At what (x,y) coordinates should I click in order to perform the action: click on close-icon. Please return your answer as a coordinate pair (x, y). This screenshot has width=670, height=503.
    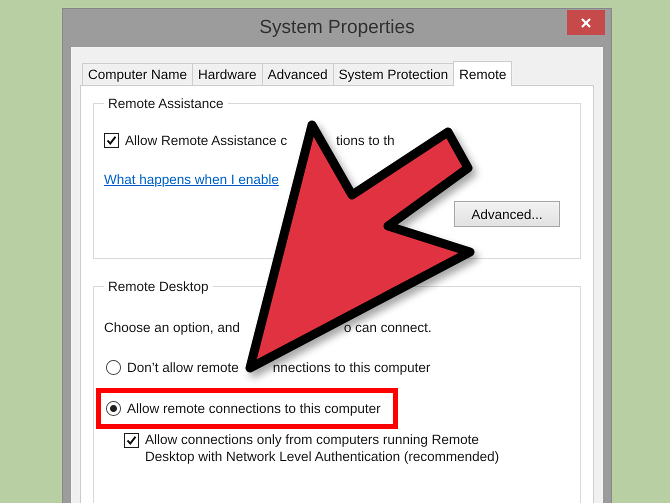
    Looking at the image, I should click on (586, 22).